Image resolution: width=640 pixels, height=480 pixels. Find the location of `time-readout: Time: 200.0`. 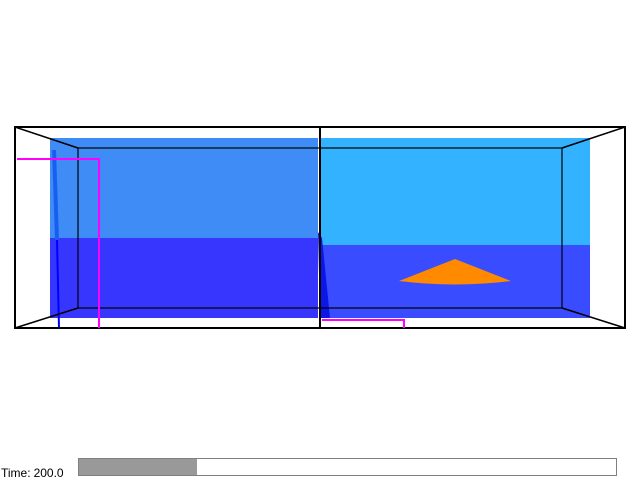

time-readout: Time: 200.0 is located at coordinates (32, 473).